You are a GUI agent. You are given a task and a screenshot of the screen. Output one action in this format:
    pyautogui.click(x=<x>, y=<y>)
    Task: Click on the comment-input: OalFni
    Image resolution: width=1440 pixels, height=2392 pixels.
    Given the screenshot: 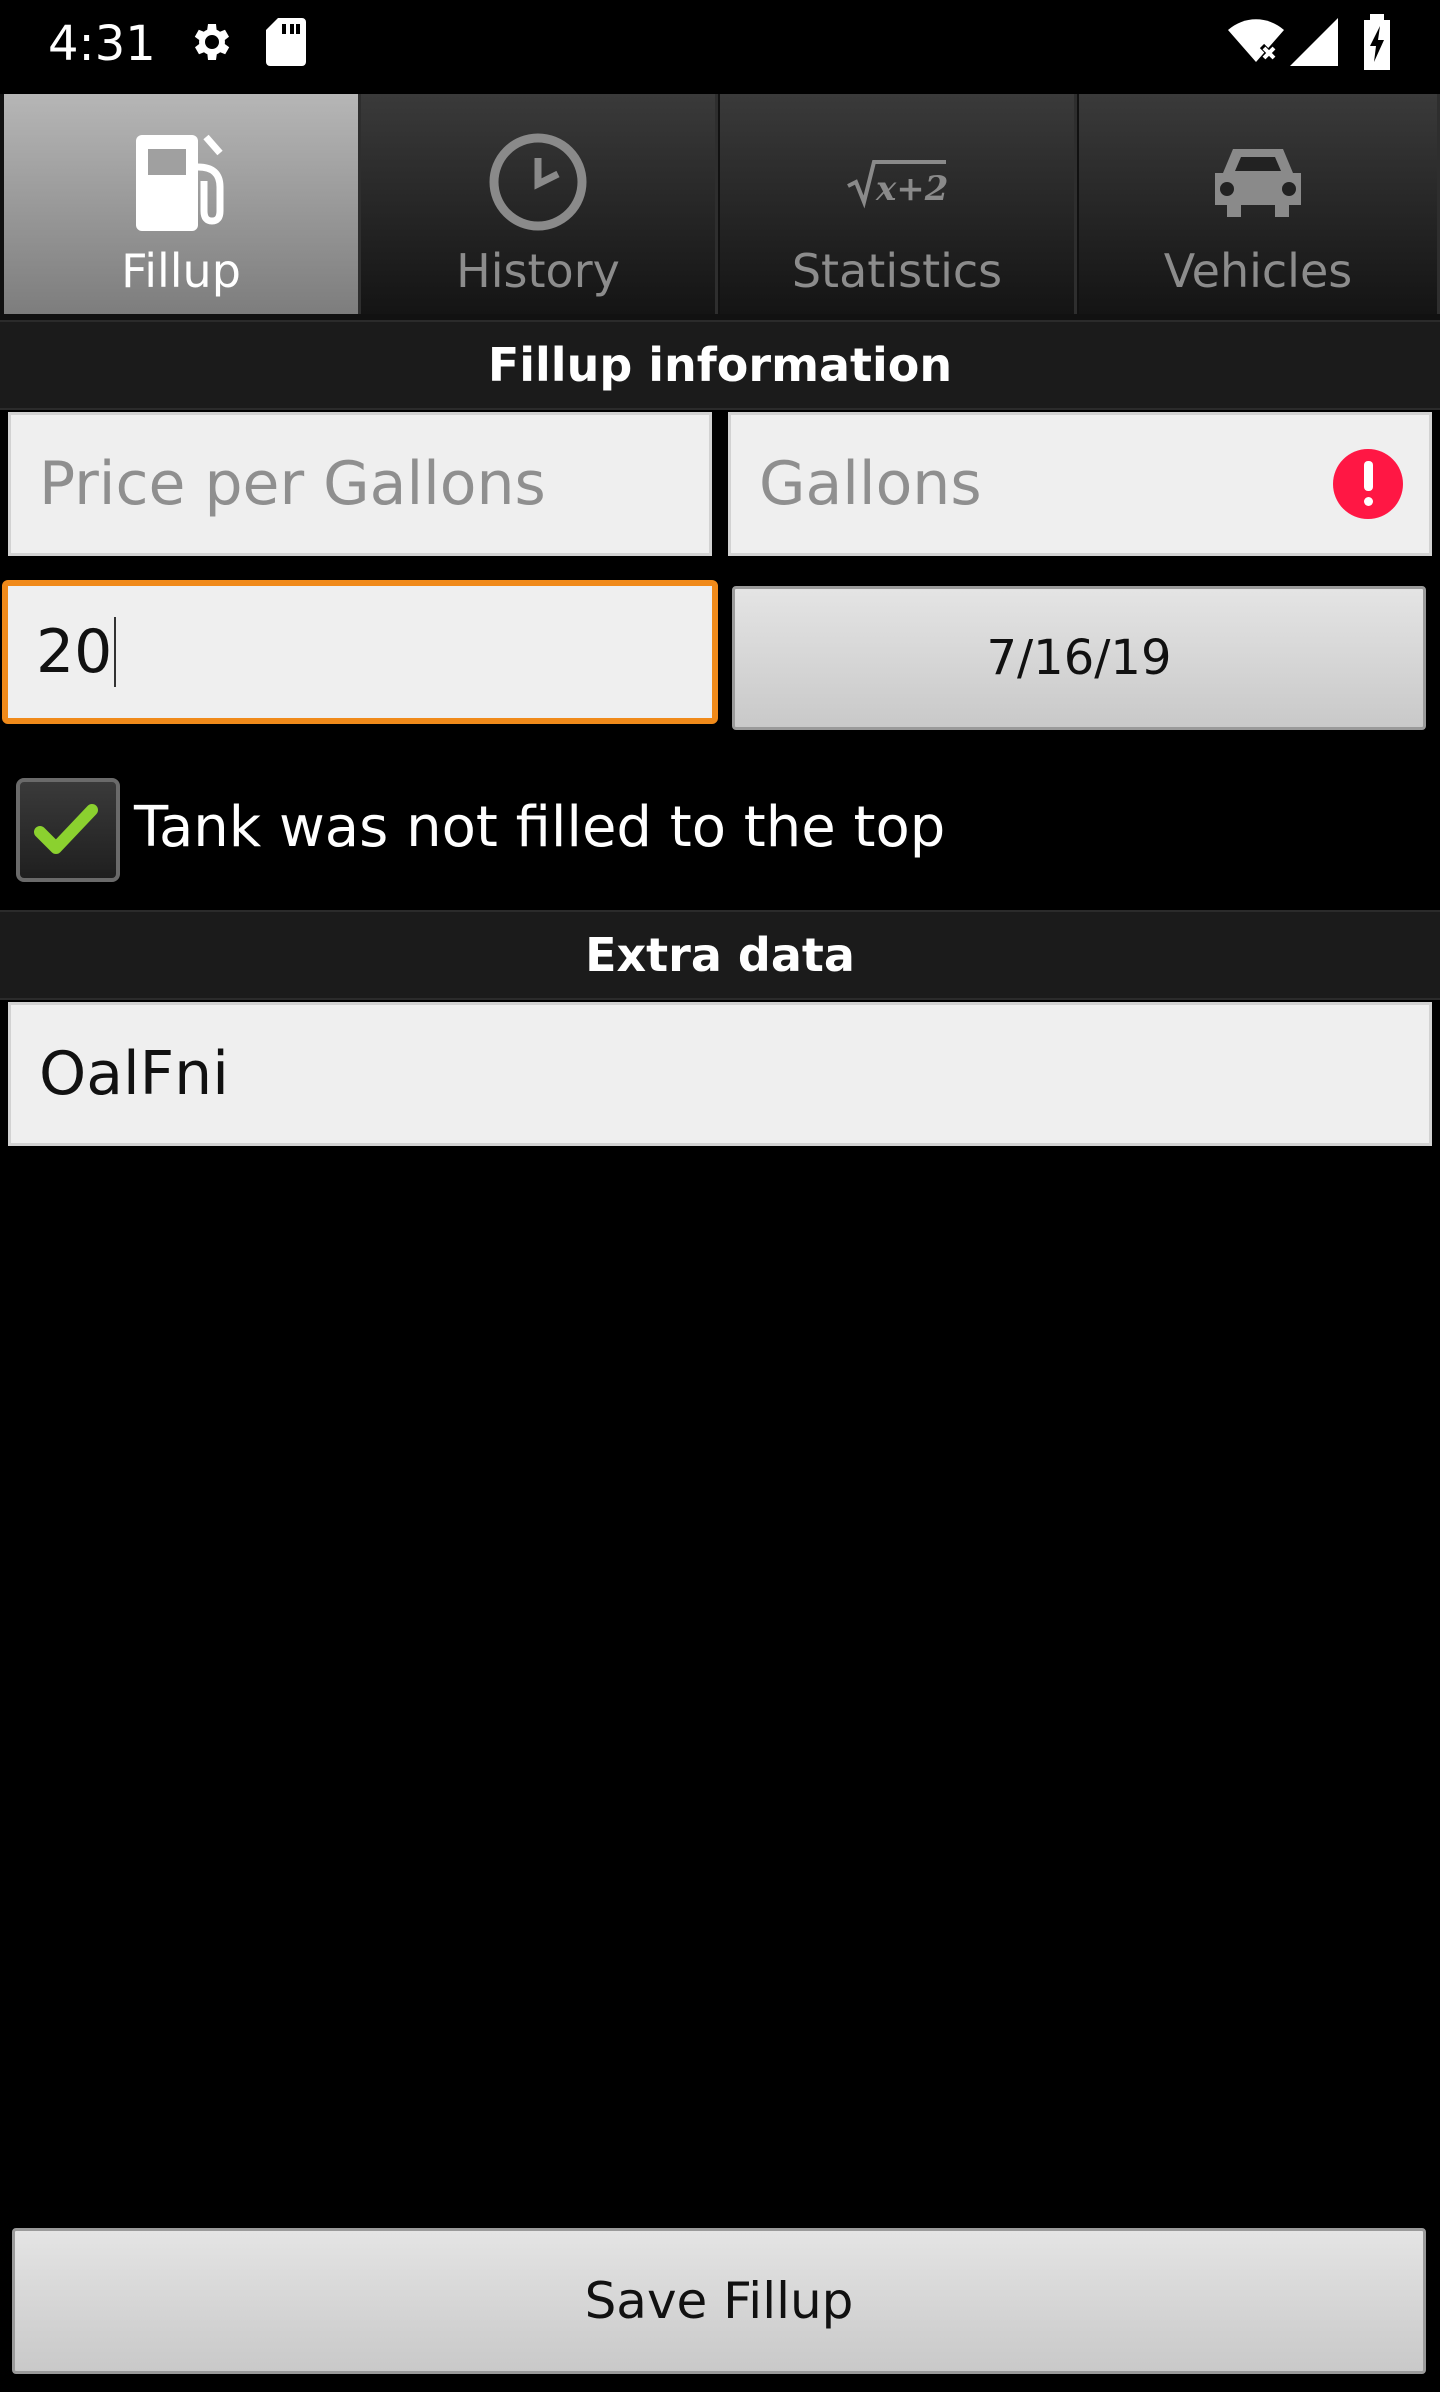 What is the action you would take?
    pyautogui.click(x=720, y=1074)
    